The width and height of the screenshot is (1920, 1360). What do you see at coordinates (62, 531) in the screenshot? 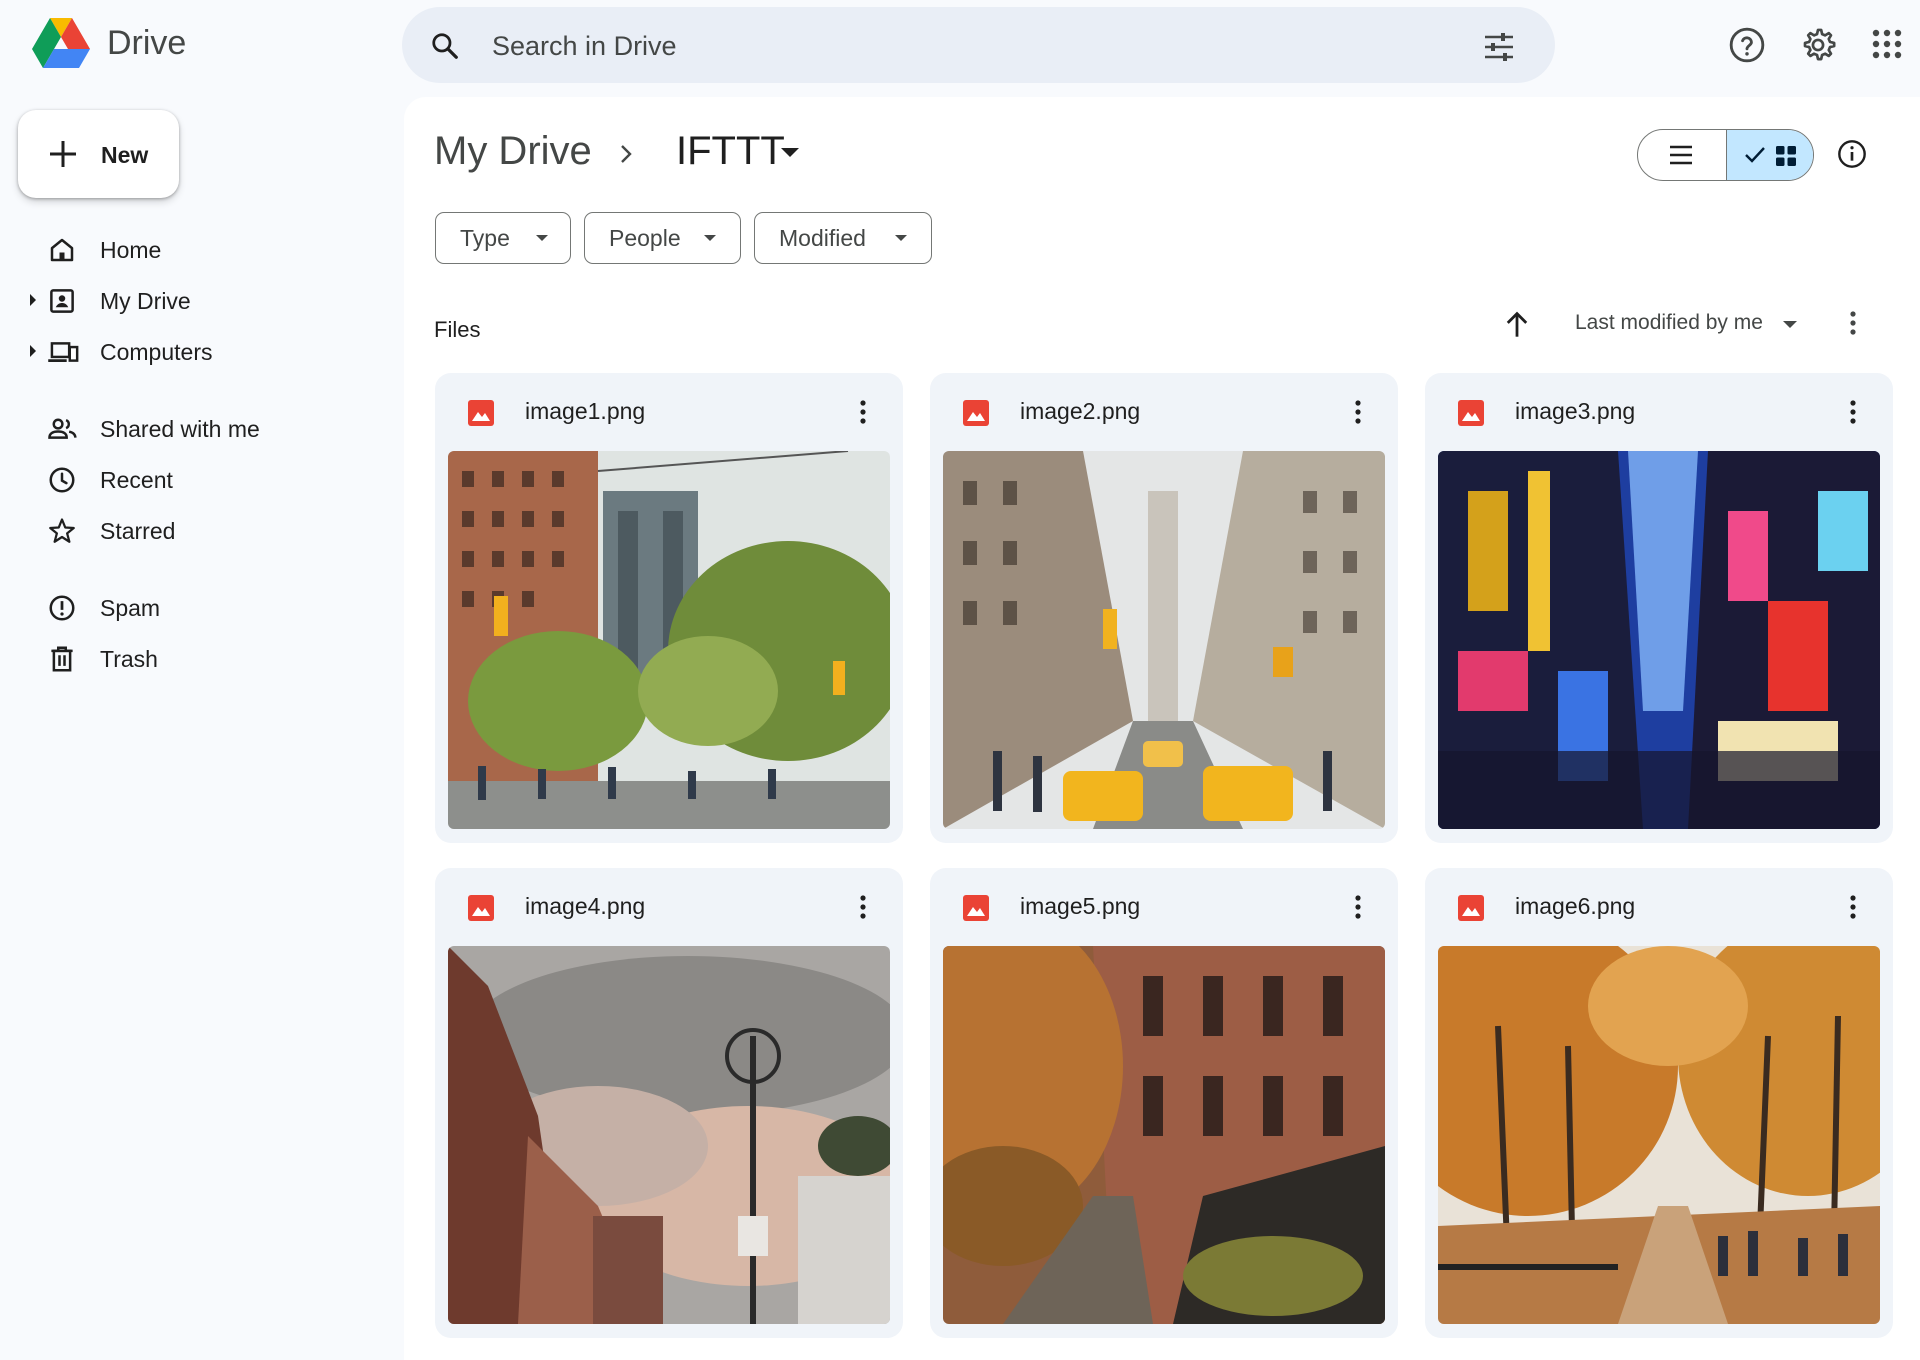
I see `star-icon` at bounding box center [62, 531].